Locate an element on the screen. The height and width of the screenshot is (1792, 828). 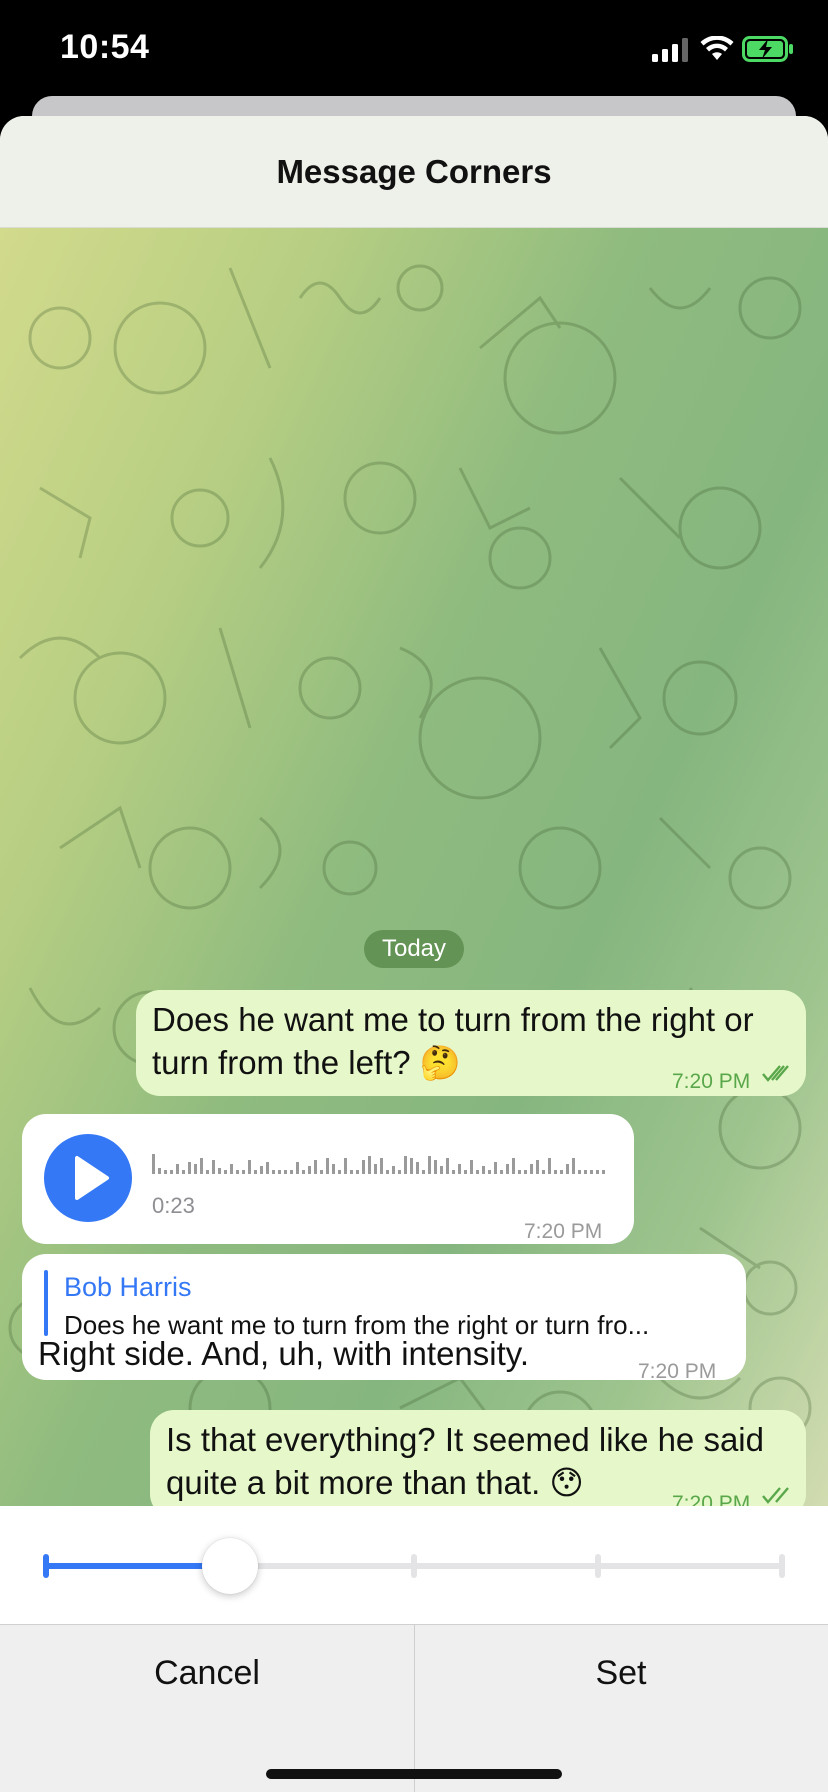
message-text-line2: quite a bit more than that. 😯 is located at coordinates (375, 1482).